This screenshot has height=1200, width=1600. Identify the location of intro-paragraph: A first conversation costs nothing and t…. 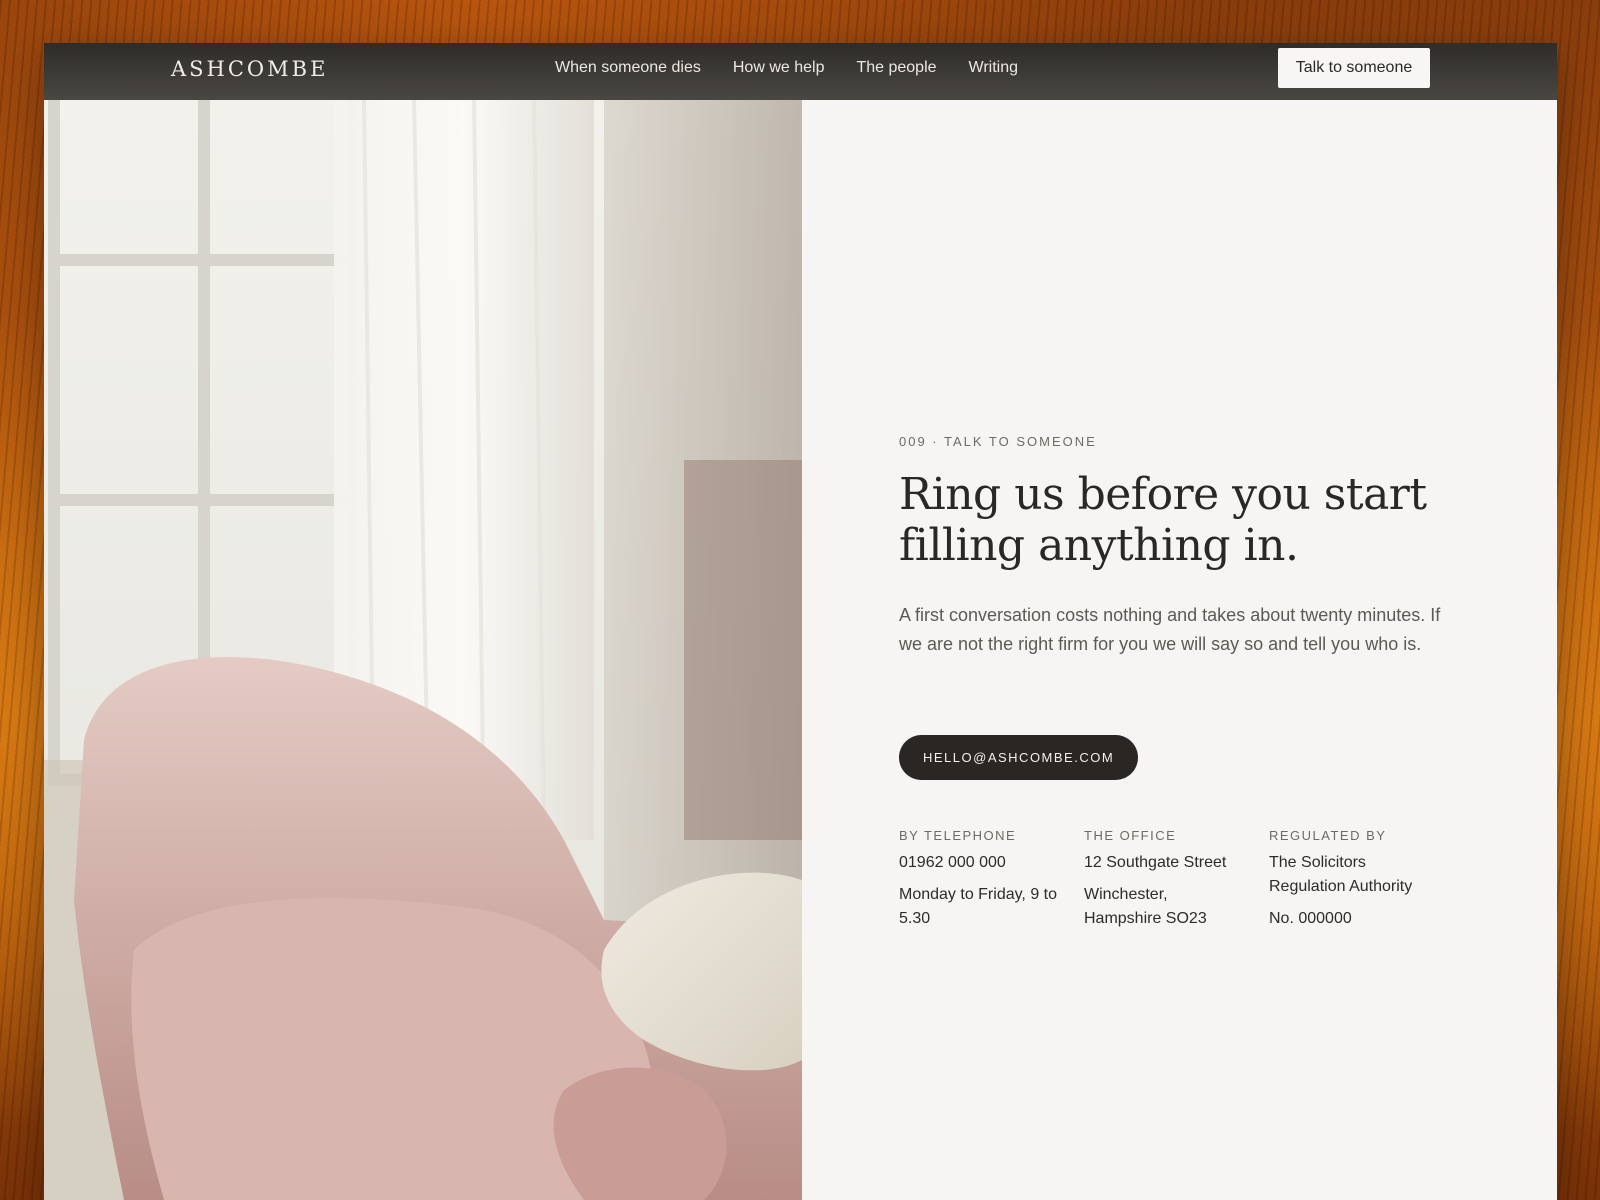
(1170, 629).